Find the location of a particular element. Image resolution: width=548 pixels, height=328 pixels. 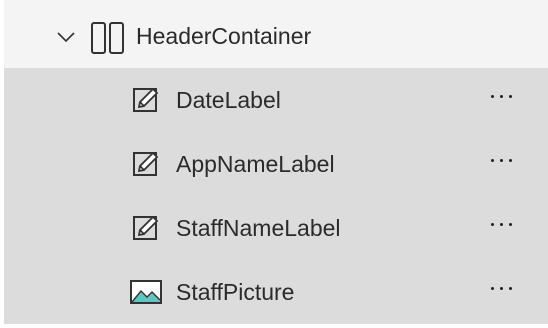

tree-node-label: StaffNameLabel is located at coordinates (258, 228).